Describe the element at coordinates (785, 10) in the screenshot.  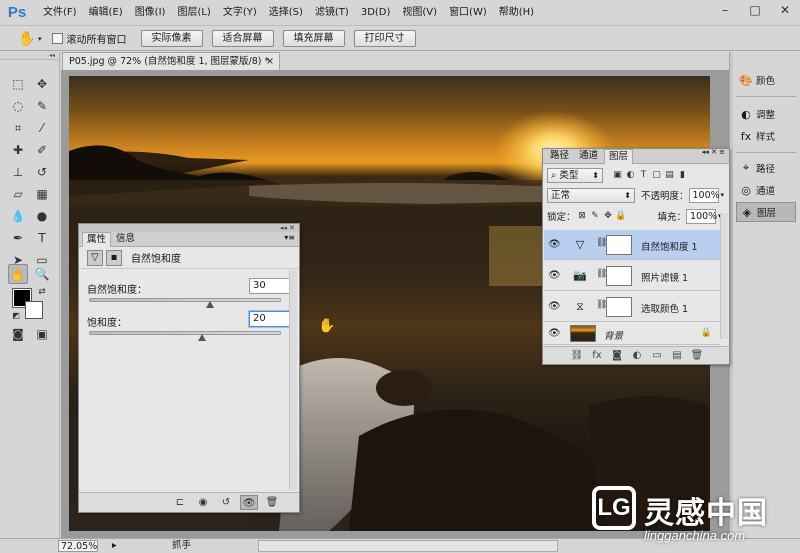
I see `close-button: ✕` at that location.